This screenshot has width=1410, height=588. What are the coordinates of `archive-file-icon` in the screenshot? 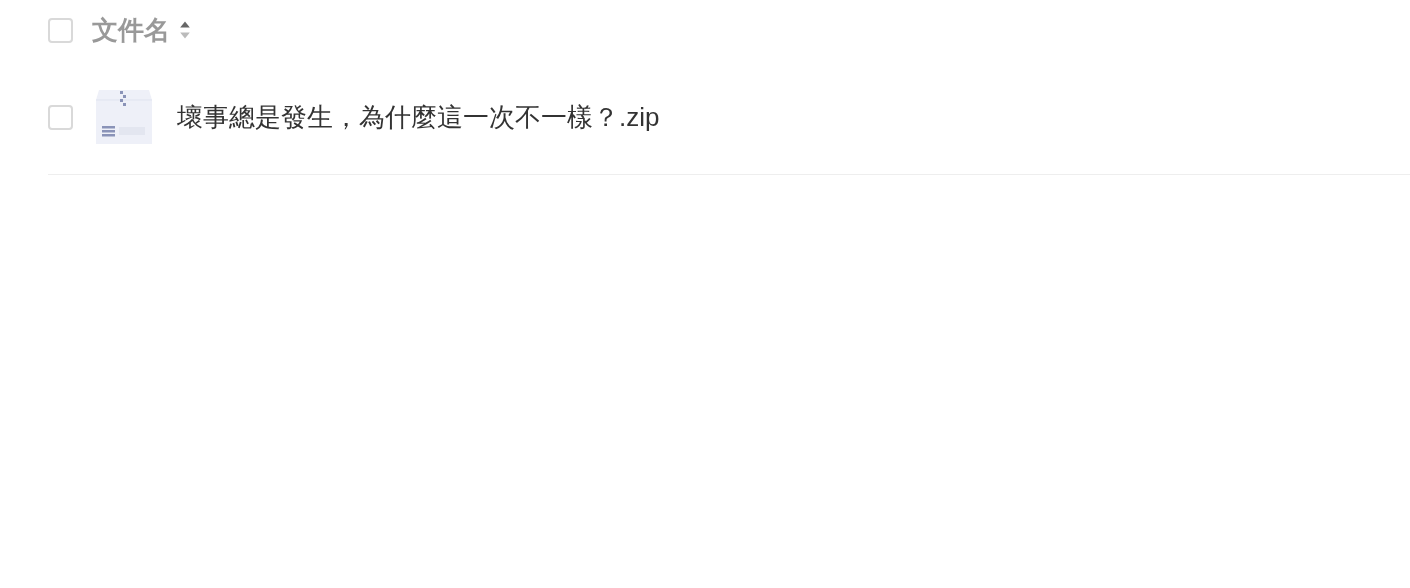 It's located at (124, 117).